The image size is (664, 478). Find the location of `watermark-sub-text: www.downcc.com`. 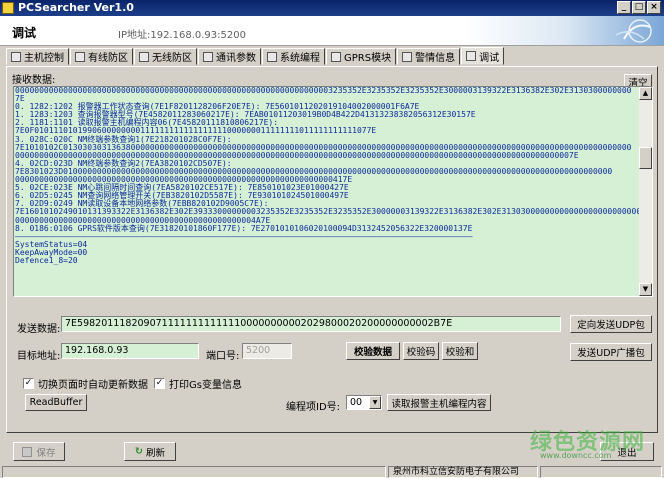

watermark-sub-text: www.downcc.com is located at coordinates (576, 455).